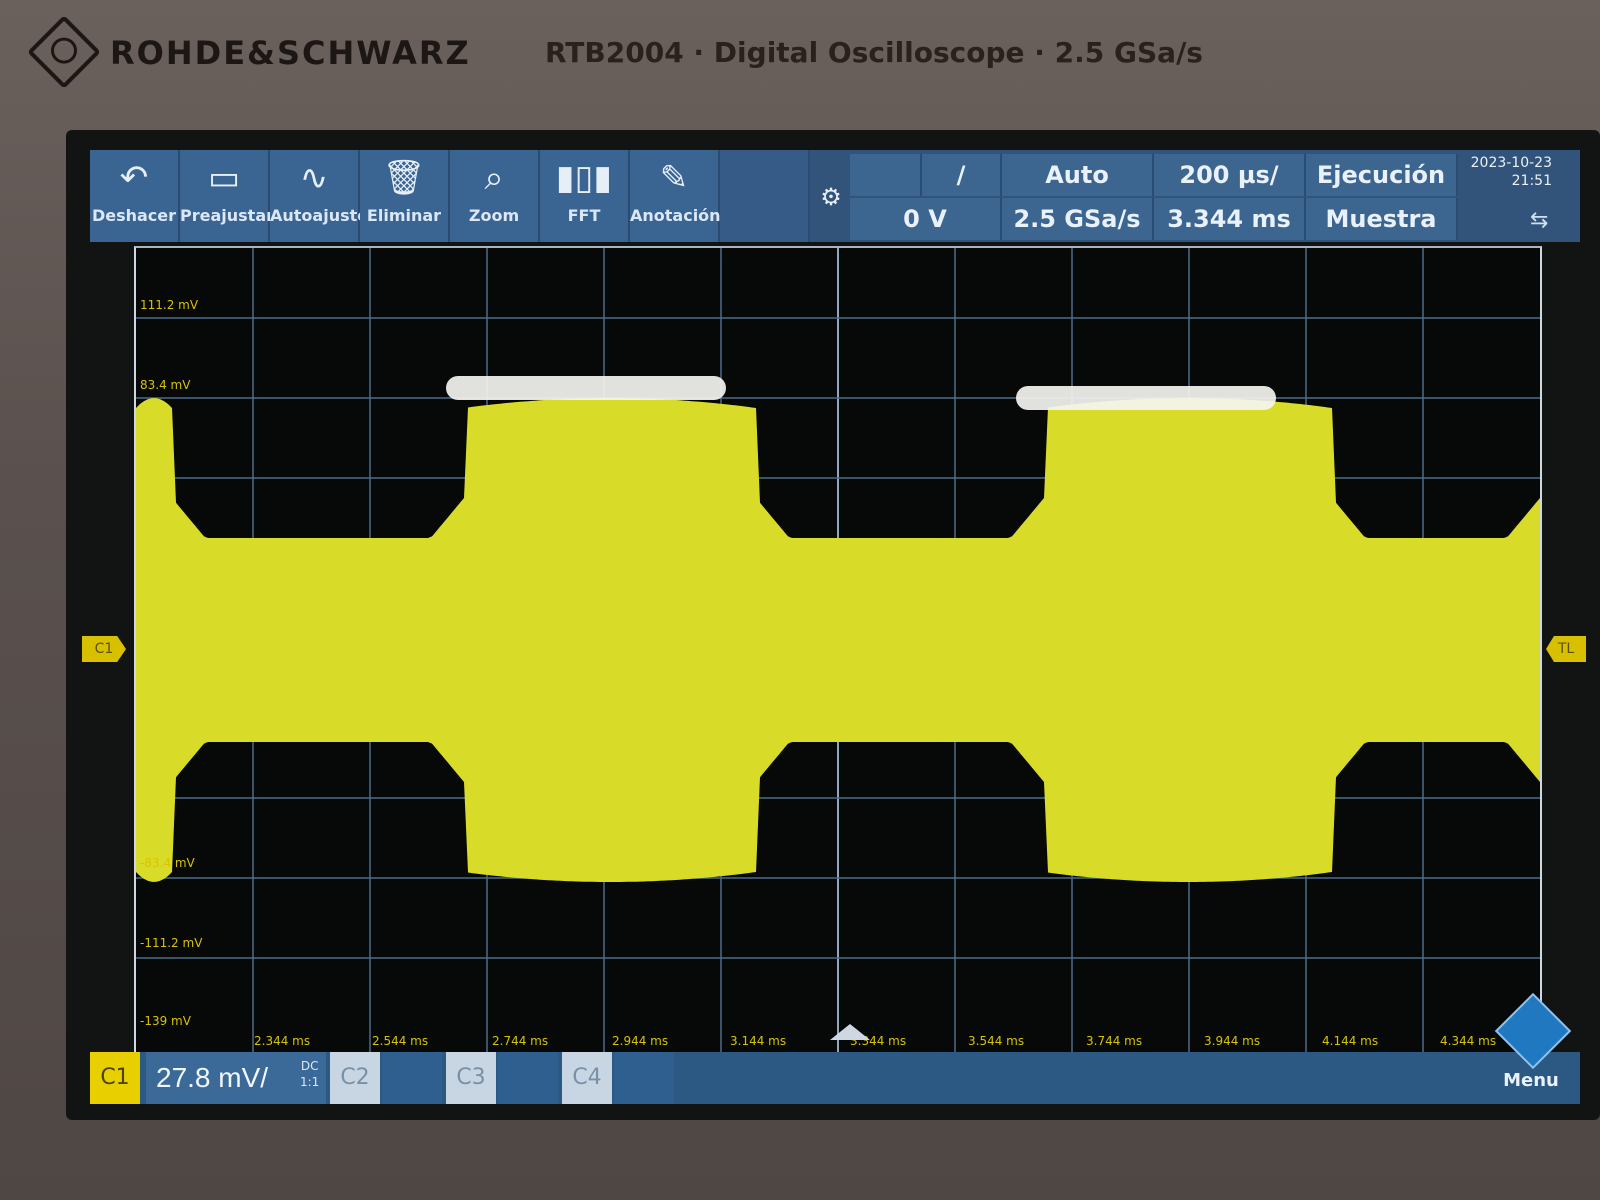 This screenshot has width=1600, height=1200. I want to click on sample-rate: 2.5 GSa/s, so click(1078, 219).